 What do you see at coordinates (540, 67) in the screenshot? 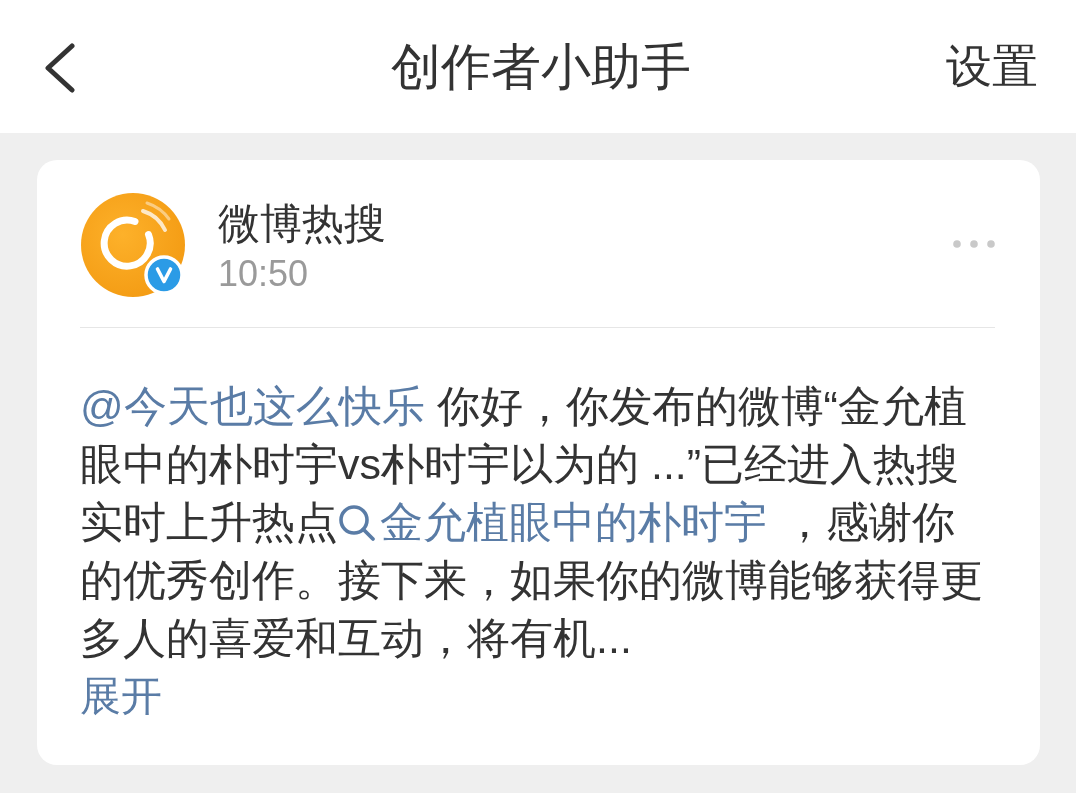
I see `page-title: 创作者小助手` at bounding box center [540, 67].